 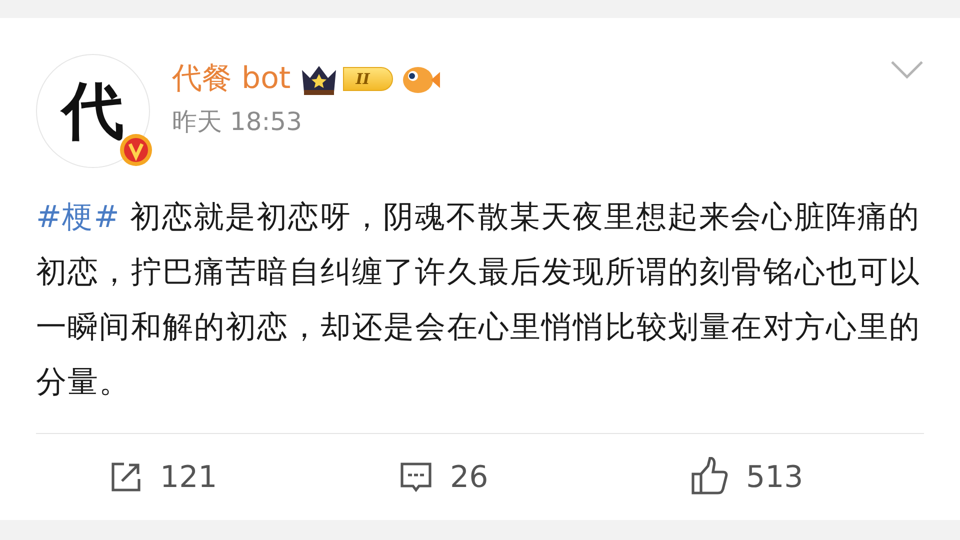 I want to click on level-badge: II, so click(x=367, y=78).